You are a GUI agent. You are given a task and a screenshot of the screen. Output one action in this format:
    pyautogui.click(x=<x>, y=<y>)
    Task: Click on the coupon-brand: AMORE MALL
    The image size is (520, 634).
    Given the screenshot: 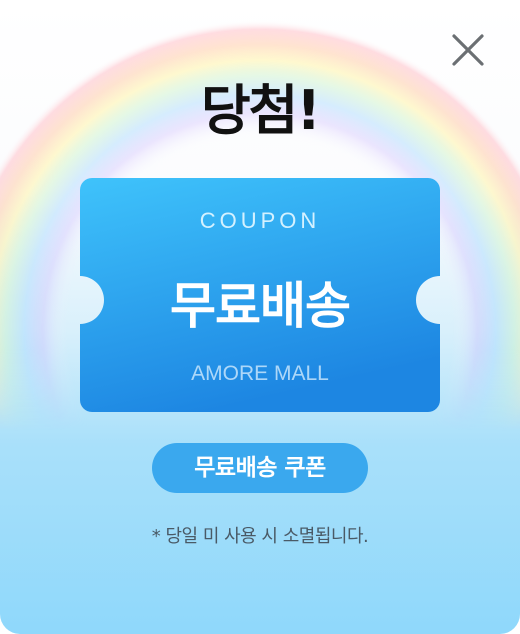 What is the action you would take?
    pyautogui.click(x=260, y=373)
    